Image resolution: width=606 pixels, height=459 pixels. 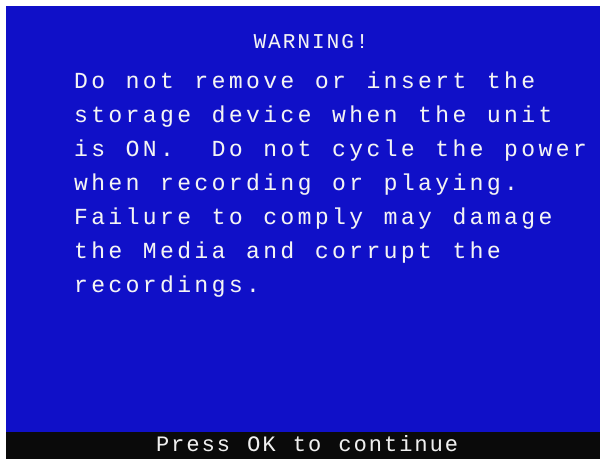 What do you see at coordinates (312, 43) in the screenshot?
I see `warning-title: WARNING!` at bounding box center [312, 43].